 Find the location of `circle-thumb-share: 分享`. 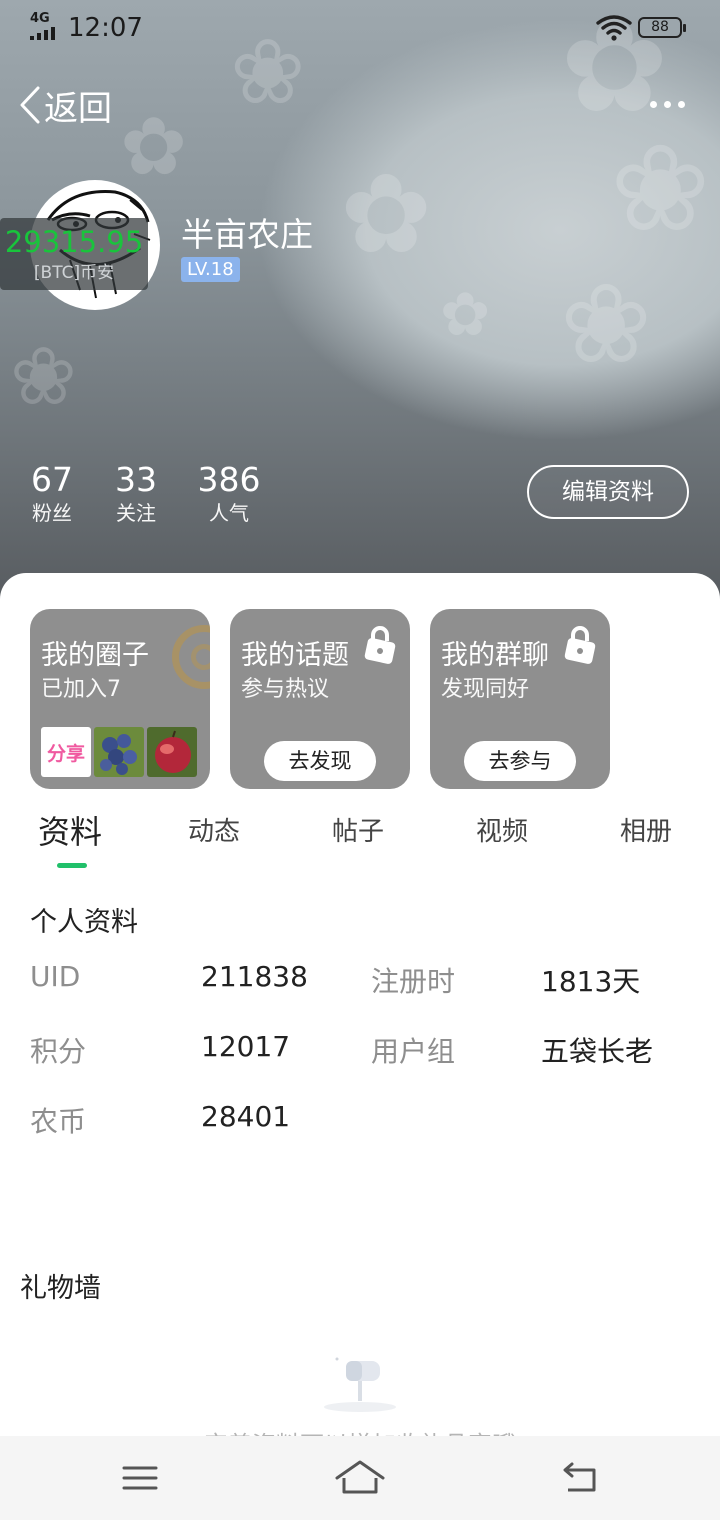

circle-thumb-share: 分享 is located at coordinates (66, 752).